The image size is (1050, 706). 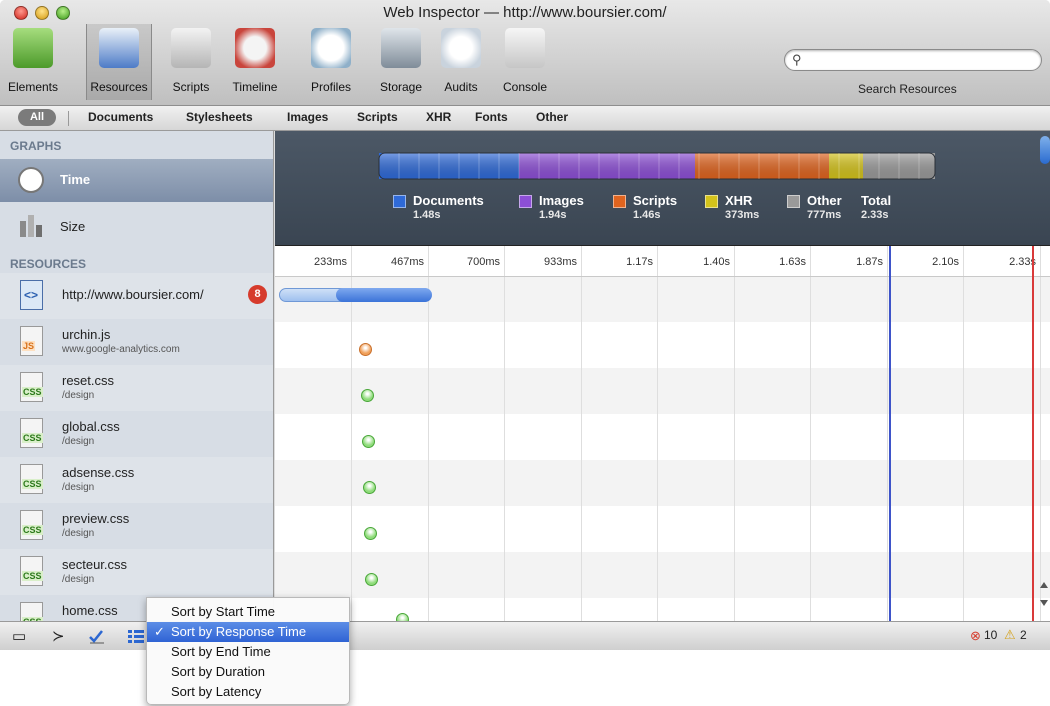 What do you see at coordinates (525, 87) in the screenshot?
I see `tool-label: Console` at bounding box center [525, 87].